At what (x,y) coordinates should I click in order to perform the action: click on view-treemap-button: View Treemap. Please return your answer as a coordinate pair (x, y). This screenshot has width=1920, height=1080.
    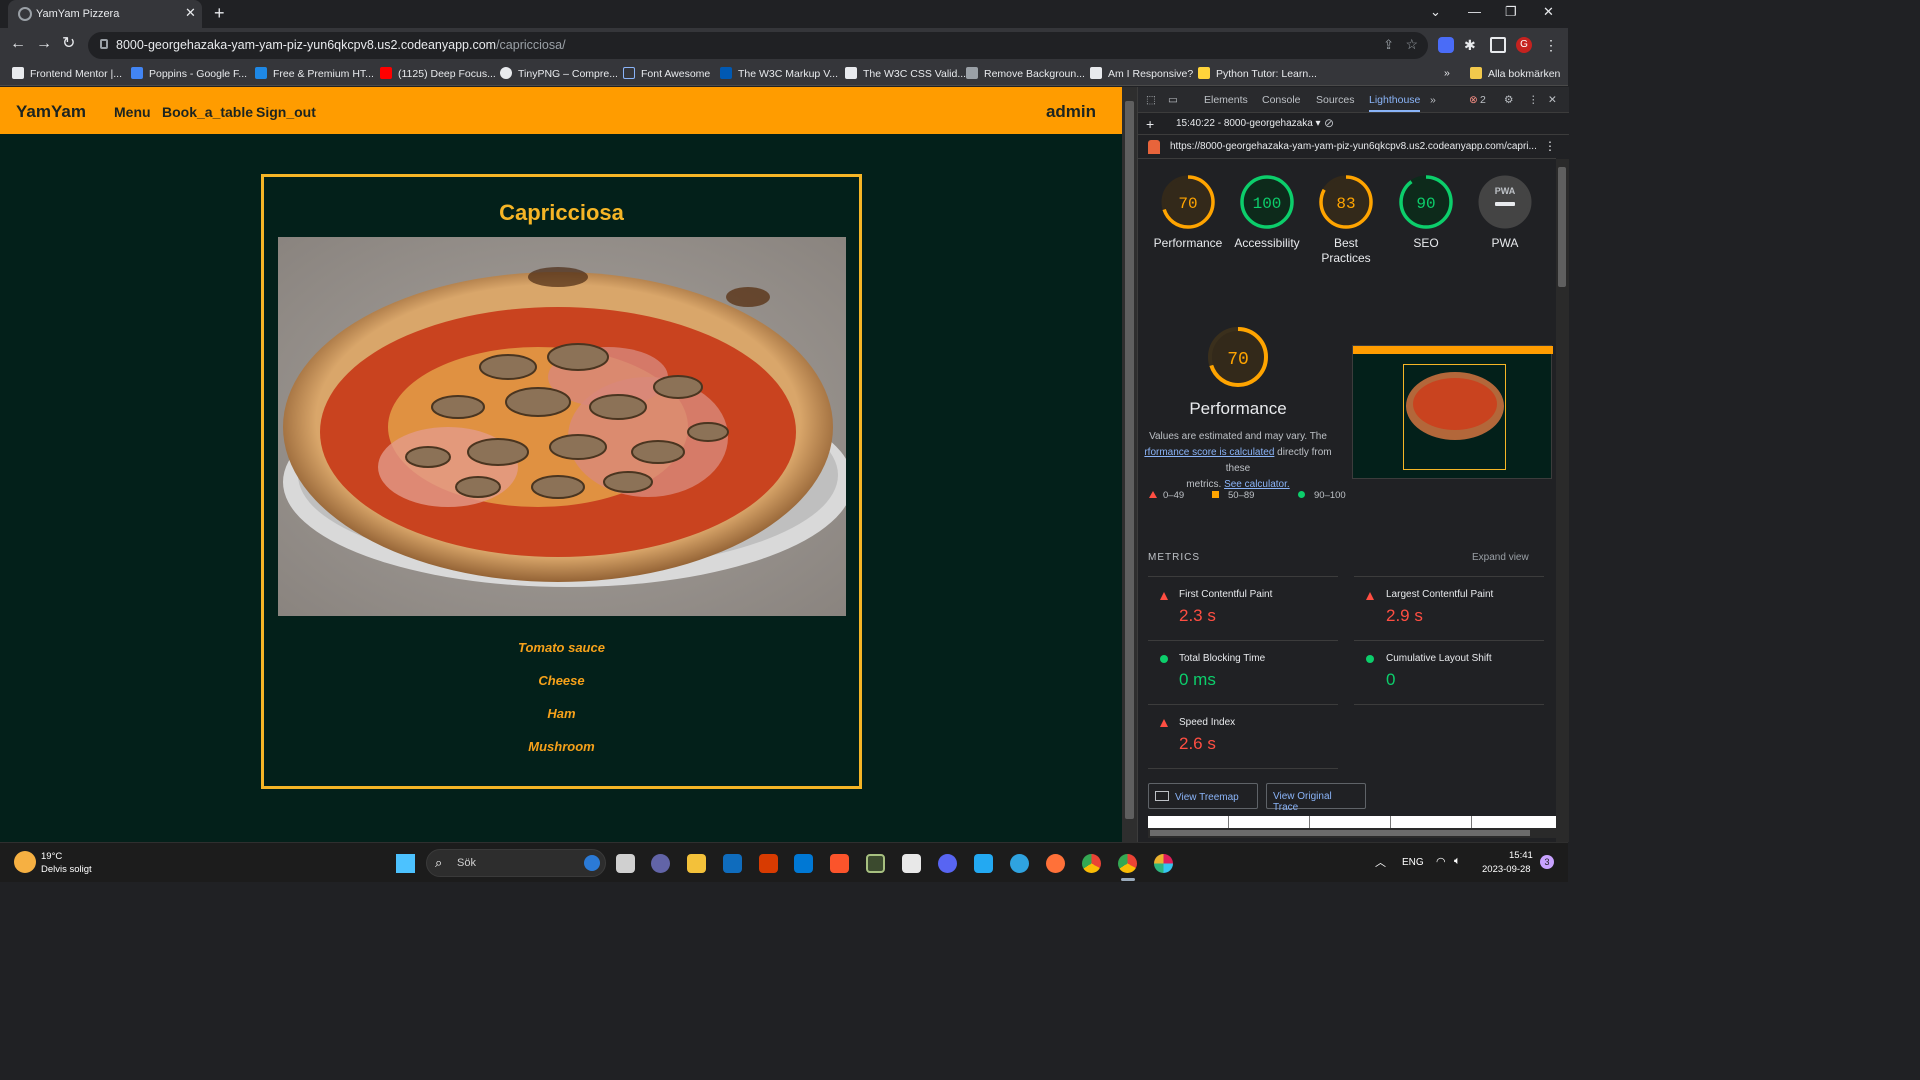
    Looking at the image, I should click on (1203, 796).